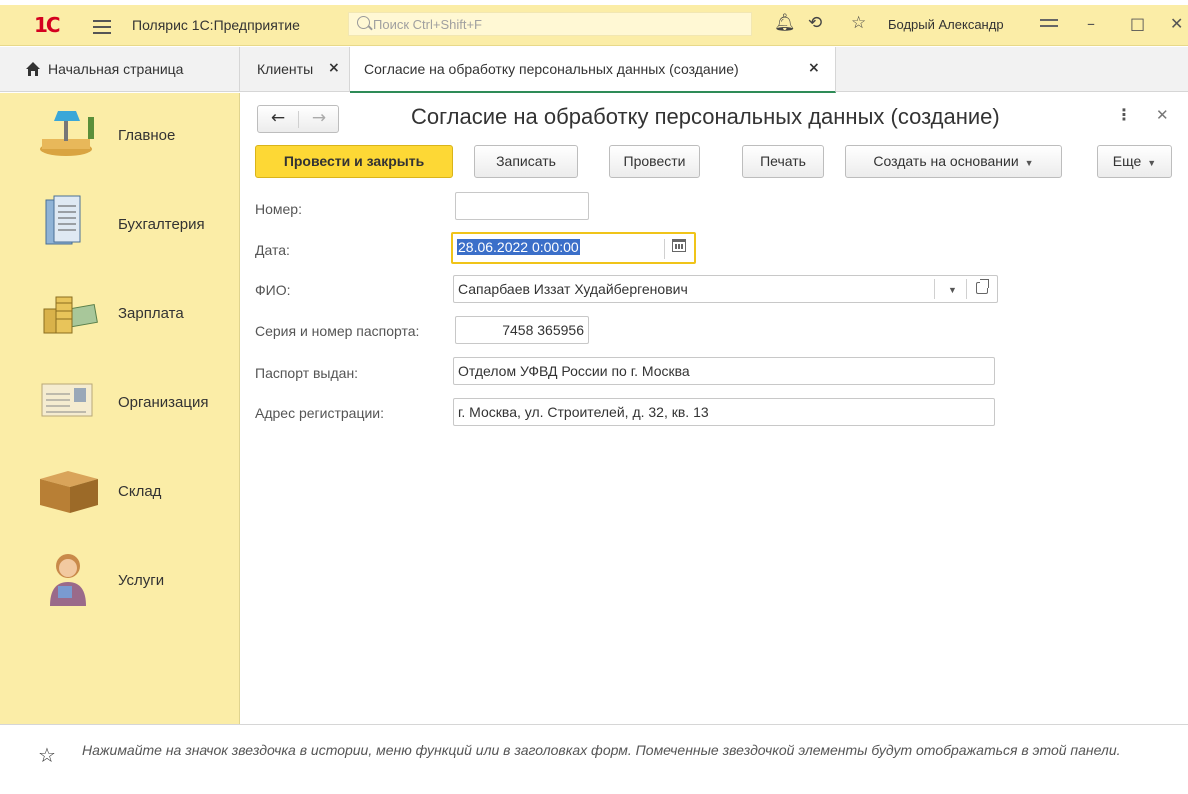 Image resolution: width=1188 pixels, height=794 pixels. I want to click on date-label: Дата:, so click(272, 250).